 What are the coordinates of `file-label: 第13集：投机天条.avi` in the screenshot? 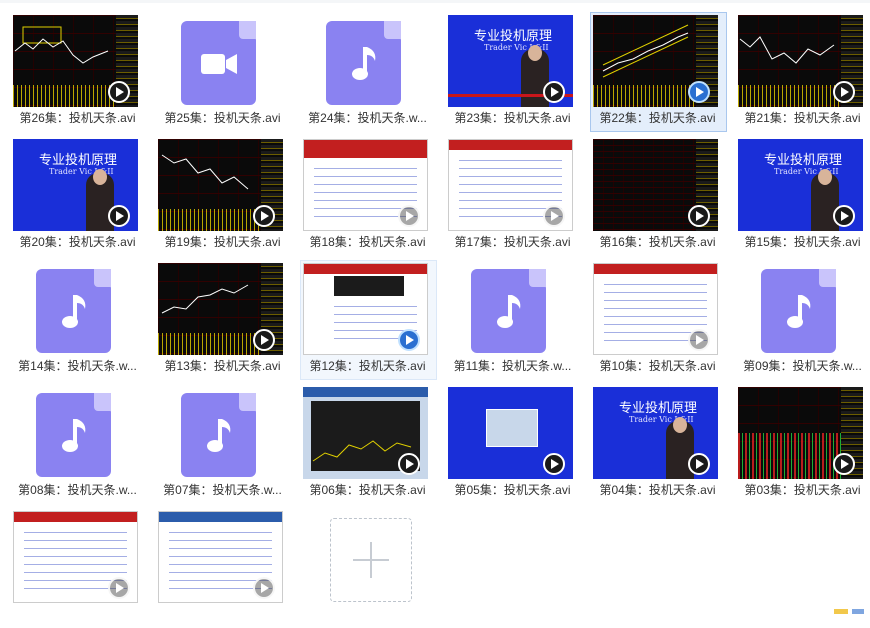 It's located at (222, 366).